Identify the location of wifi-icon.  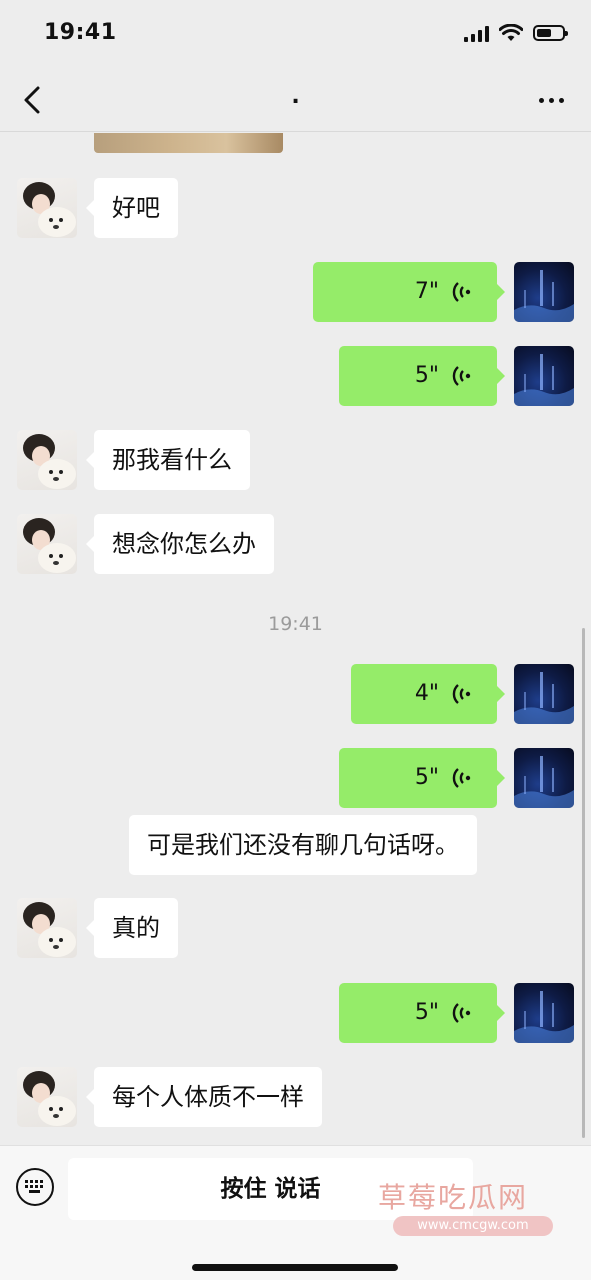
(511, 32).